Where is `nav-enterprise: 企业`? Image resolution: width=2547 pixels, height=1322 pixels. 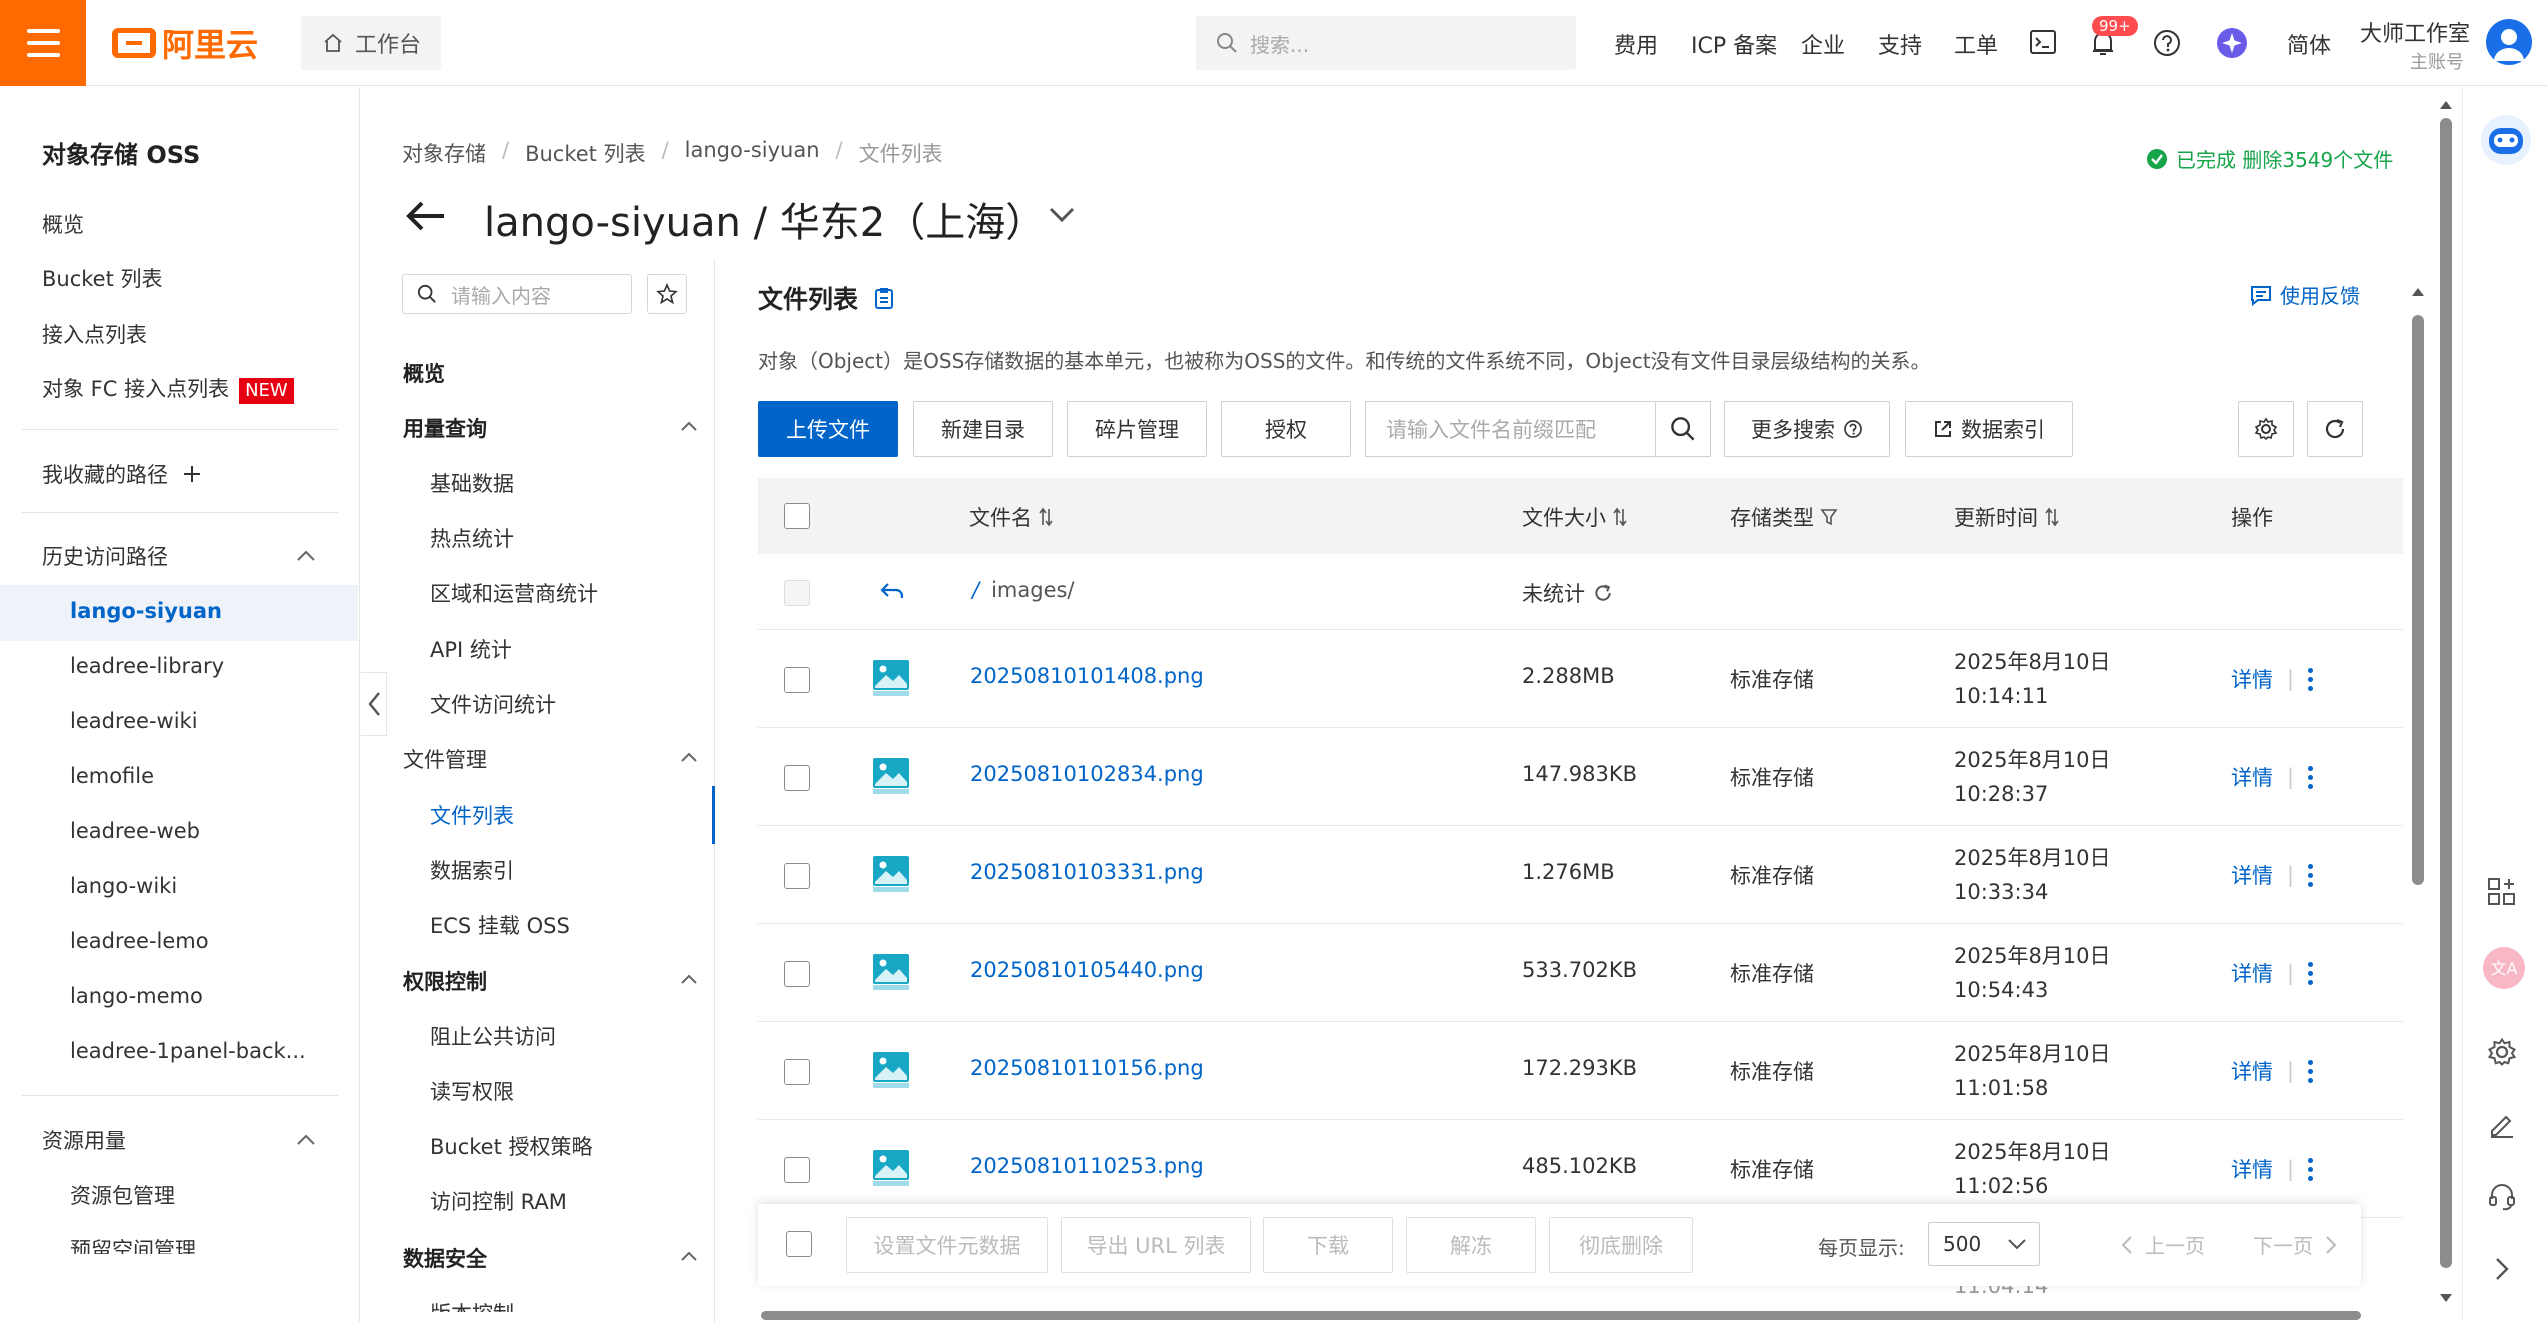
nav-enterprise: 企业 is located at coordinates (1823, 44).